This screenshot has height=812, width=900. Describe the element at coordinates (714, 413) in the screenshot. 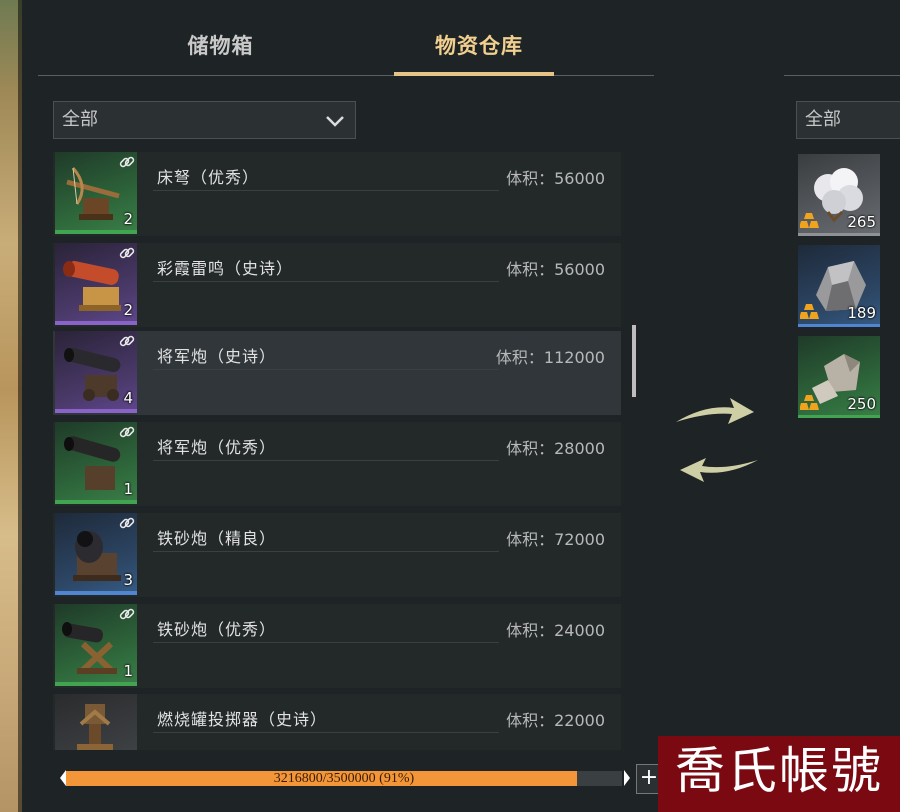

I see `transfer-right-arrow-icon` at that location.